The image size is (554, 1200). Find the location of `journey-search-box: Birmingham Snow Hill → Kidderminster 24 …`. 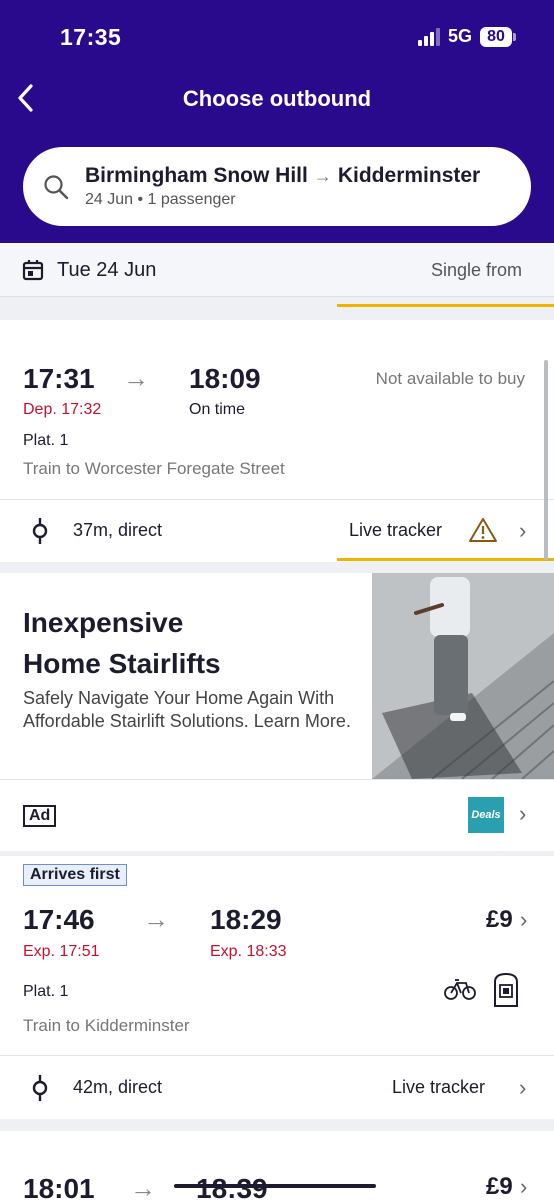

journey-search-box: Birmingham Snow Hill → Kidderminster 24 … is located at coordinates (277, 186).